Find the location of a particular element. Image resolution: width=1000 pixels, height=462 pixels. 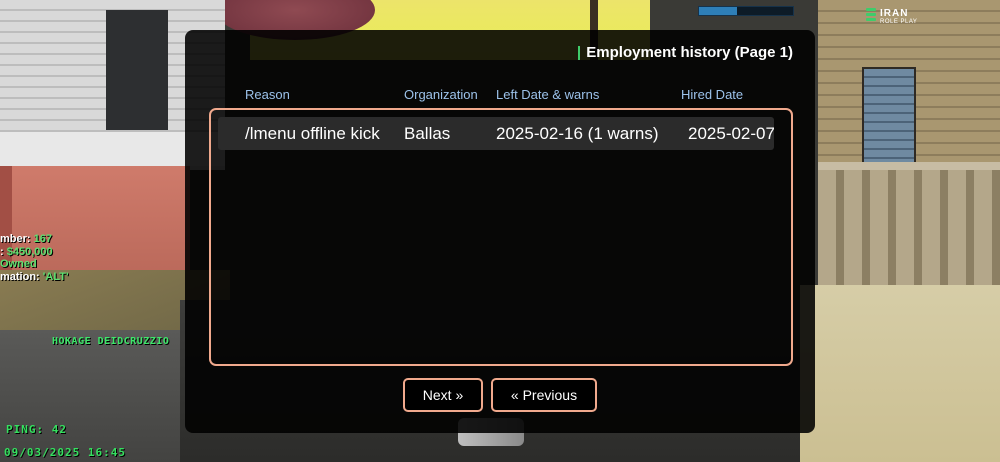

info-line-animation: mation: 'ALT' is located at coordinates (34, 276).